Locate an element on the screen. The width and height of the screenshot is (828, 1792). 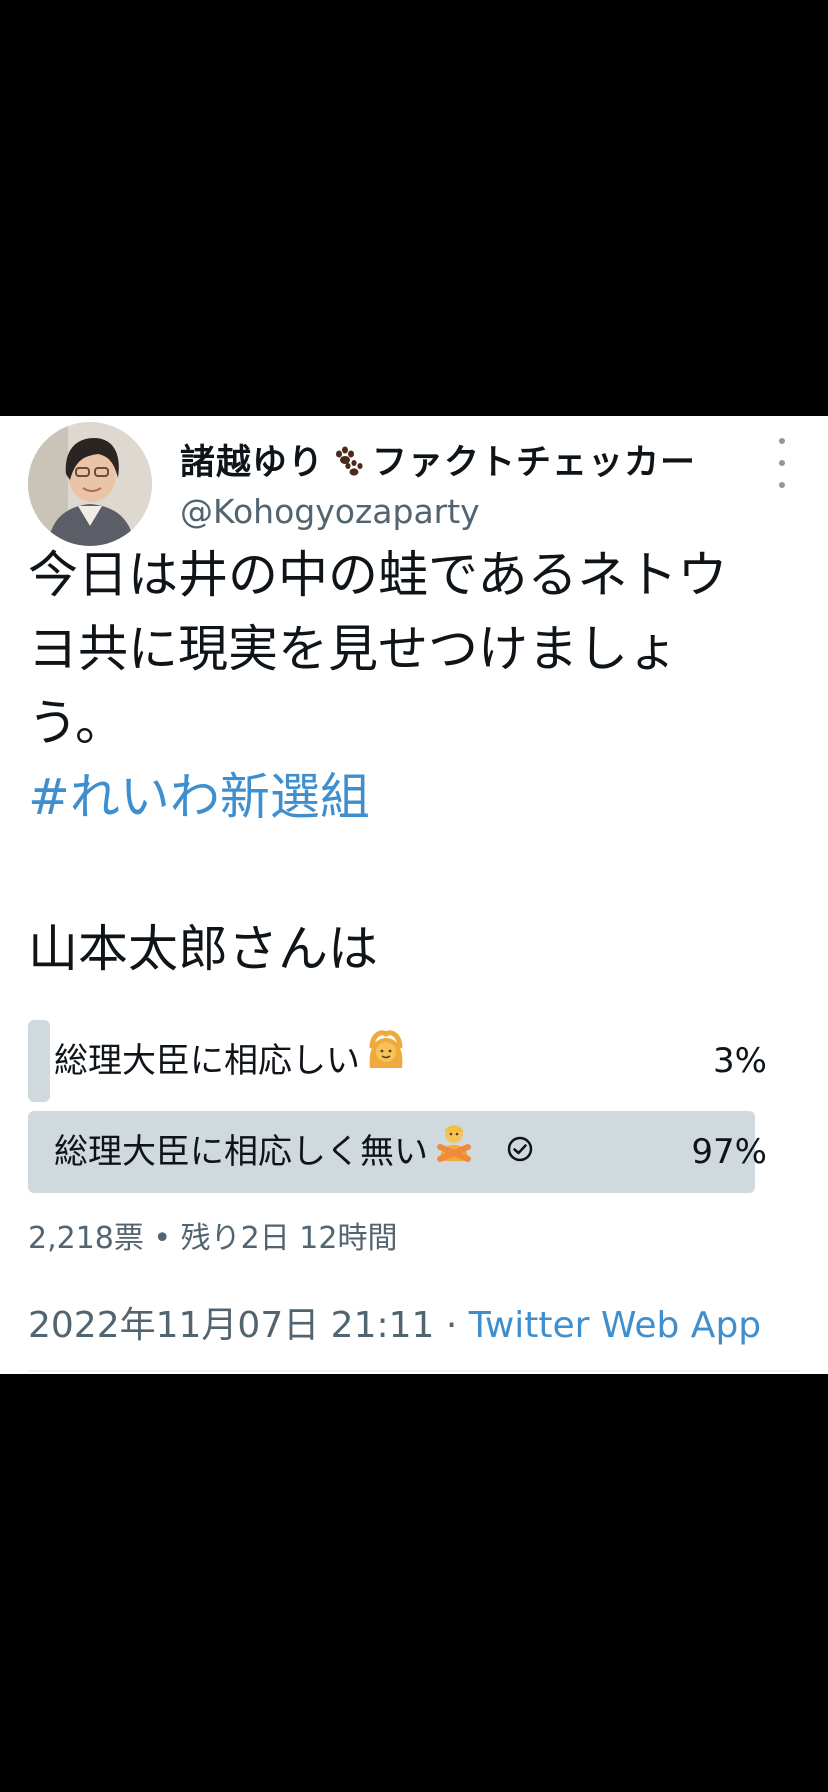
hashtag-link: #れいわ新選組 is located at coordinates (413, 797).